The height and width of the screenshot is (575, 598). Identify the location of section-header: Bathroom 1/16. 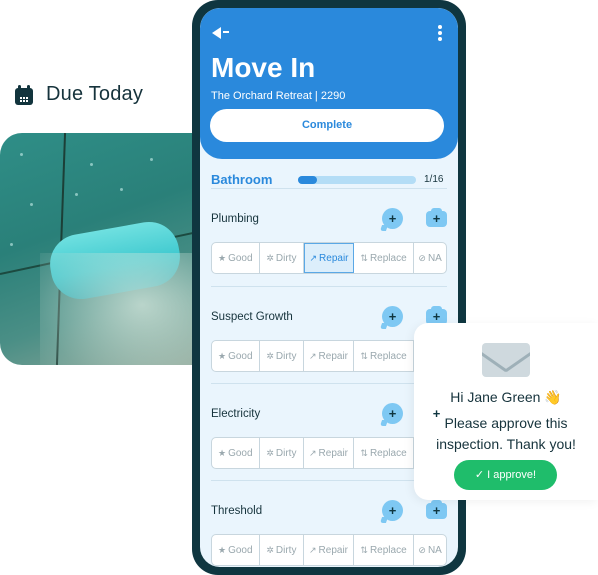
(327, 180).